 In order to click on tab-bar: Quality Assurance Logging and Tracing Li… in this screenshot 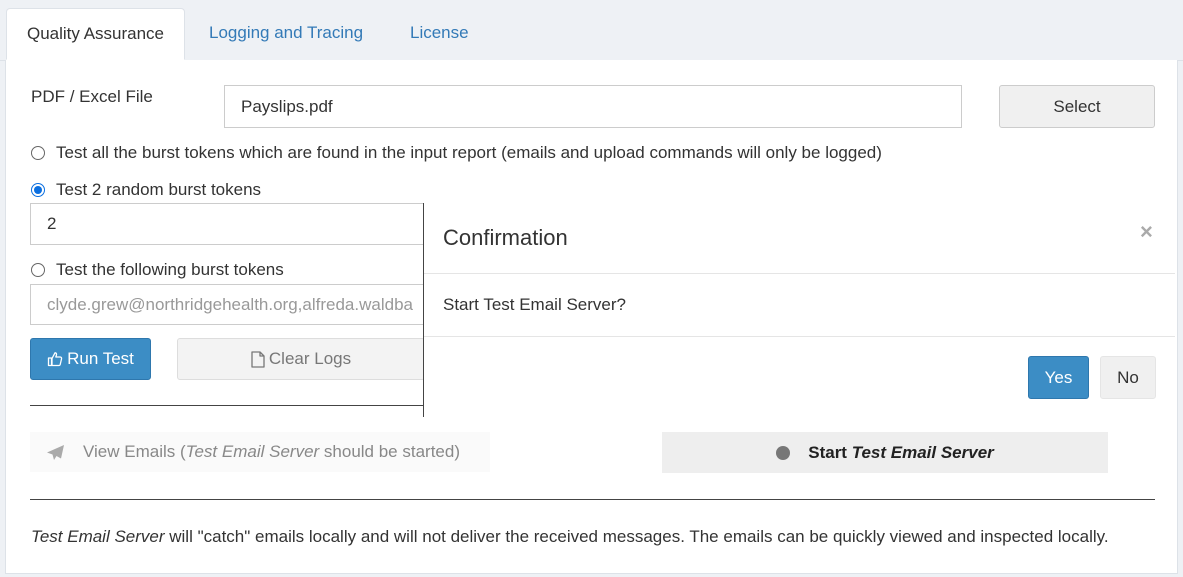, I will do `click(591, 30)`.